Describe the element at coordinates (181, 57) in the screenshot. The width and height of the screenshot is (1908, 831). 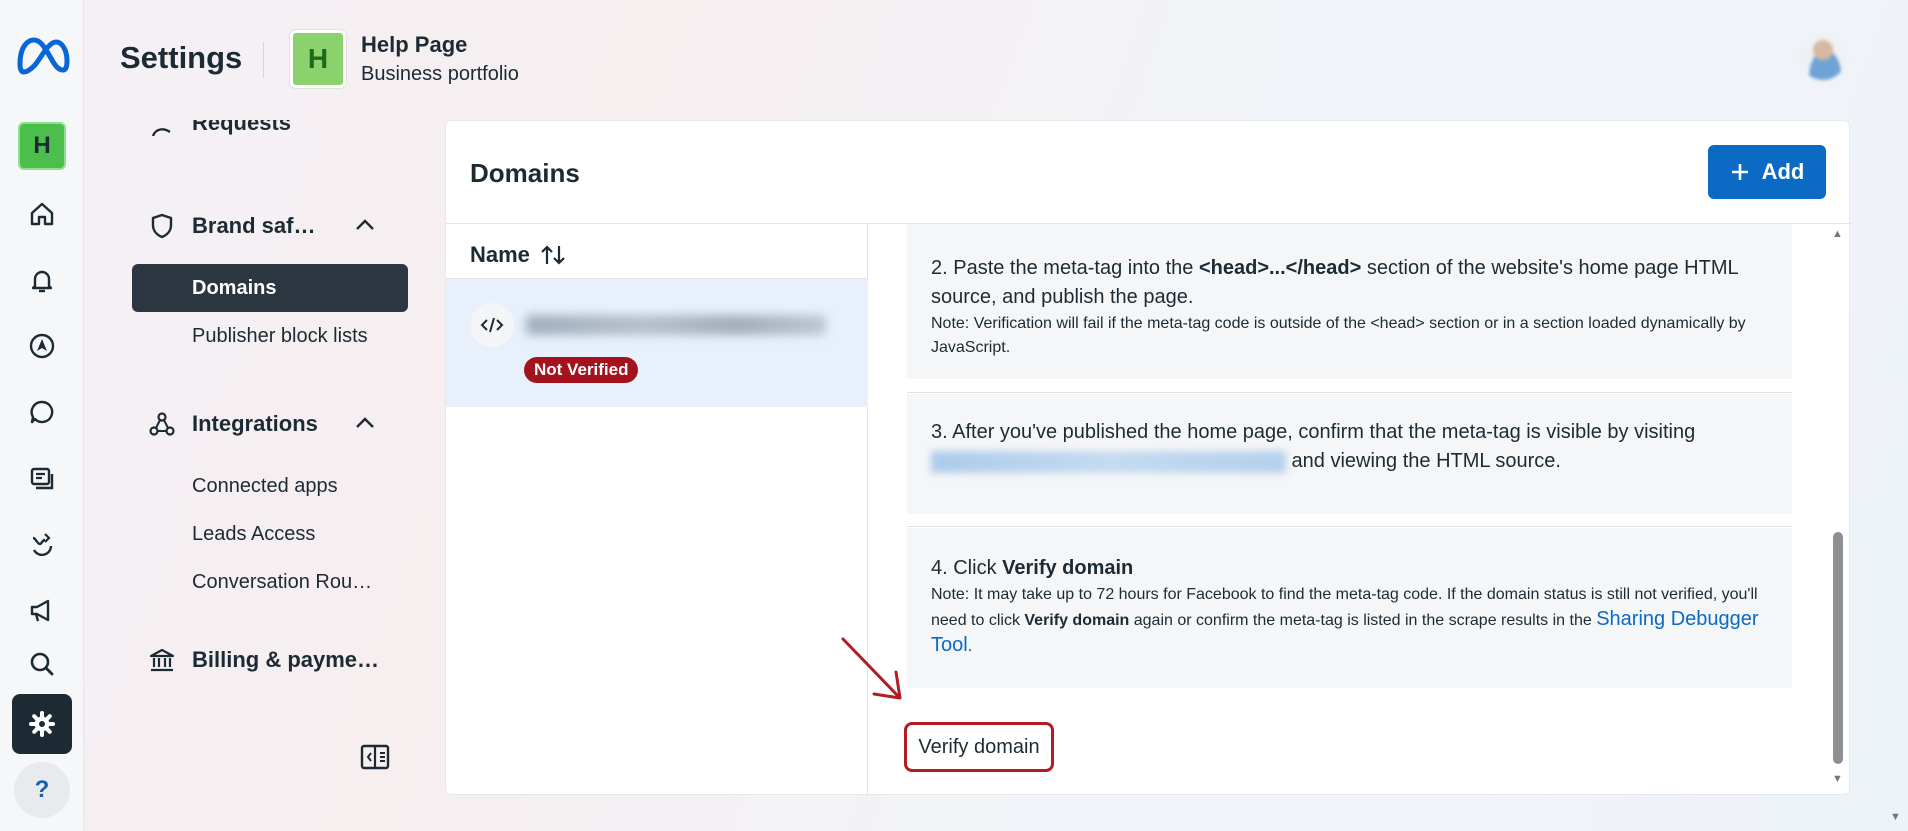
I see `page-title: Settings` at that location.